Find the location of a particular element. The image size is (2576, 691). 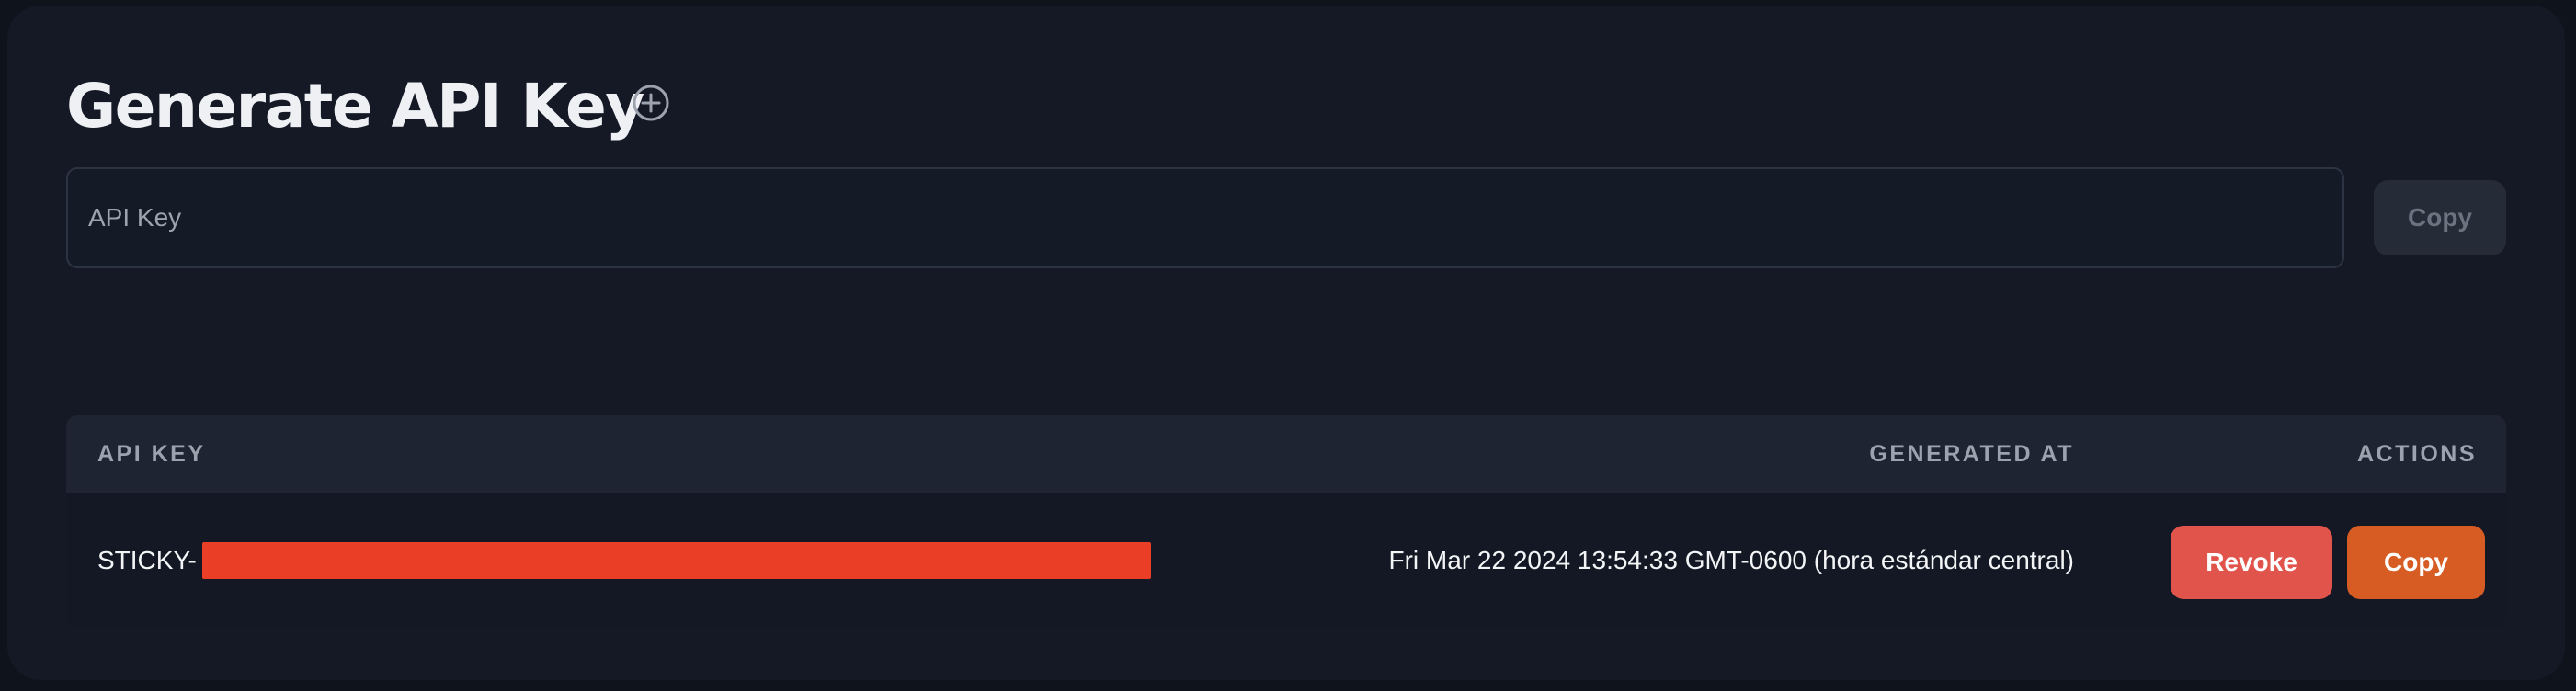

table-header: API KEY GENERATED AT ACTIONS is located at coordinates (1286, 454).